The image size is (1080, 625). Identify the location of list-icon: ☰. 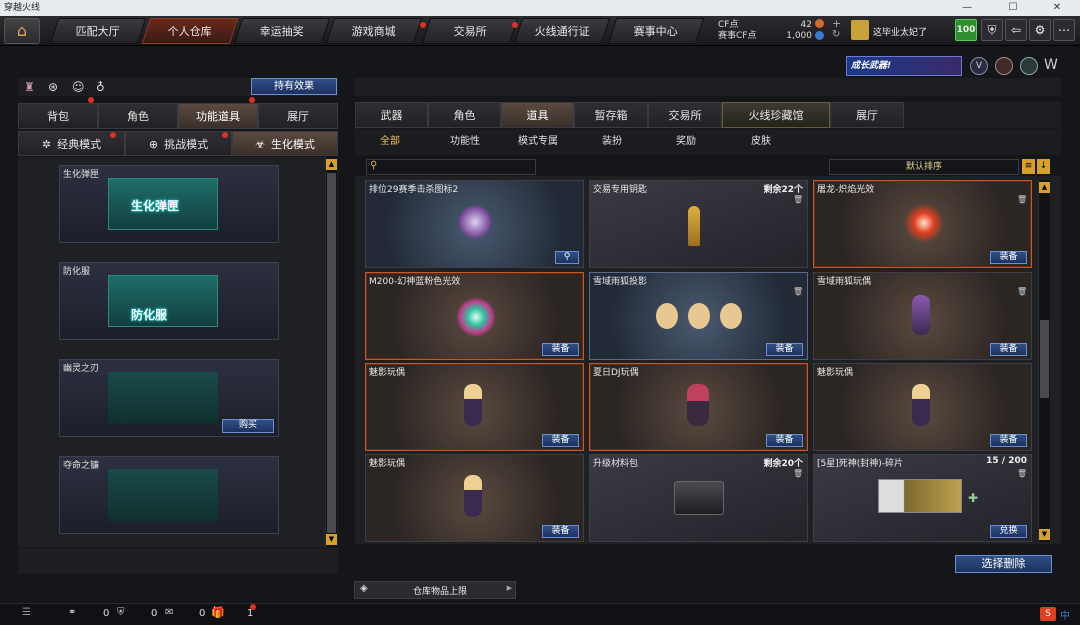
(26, 612).